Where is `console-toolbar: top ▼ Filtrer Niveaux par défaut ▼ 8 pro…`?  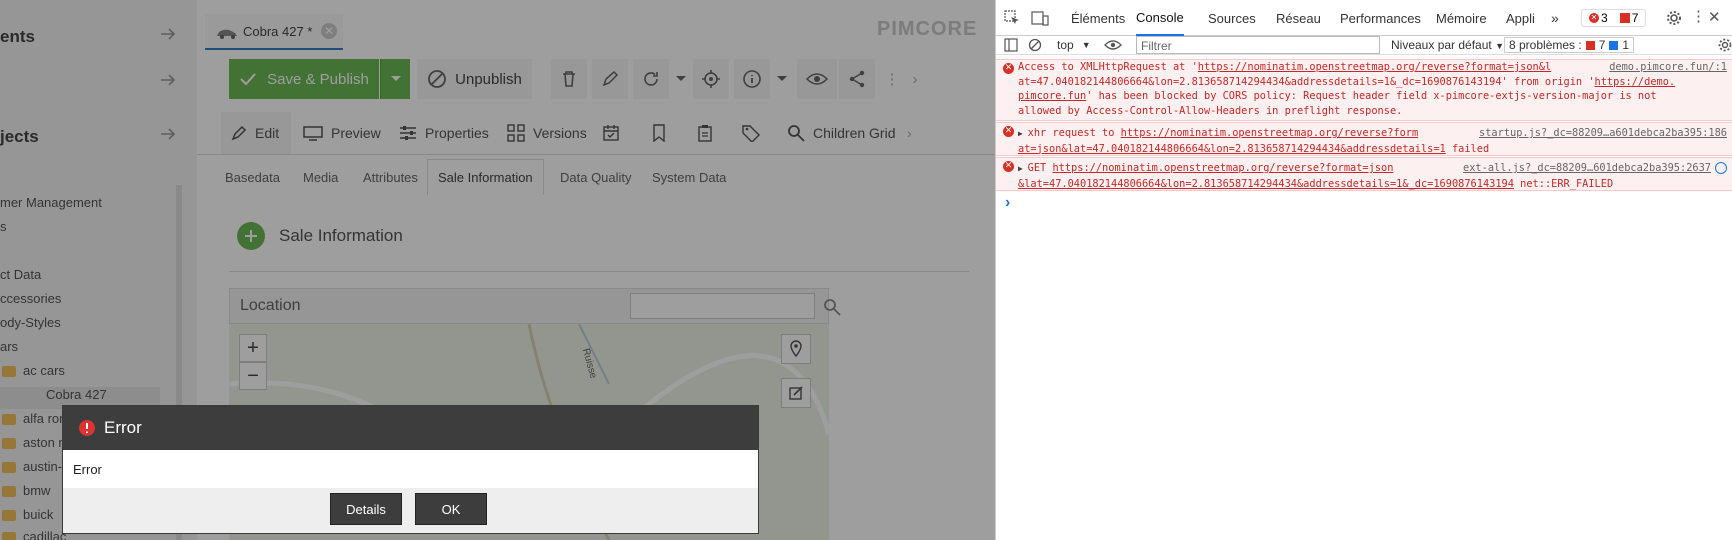 console-toolbar: top ▼ Filtrer Niveaux par défaut ▼ 8 pro… is located at coordinates (1364, 45).